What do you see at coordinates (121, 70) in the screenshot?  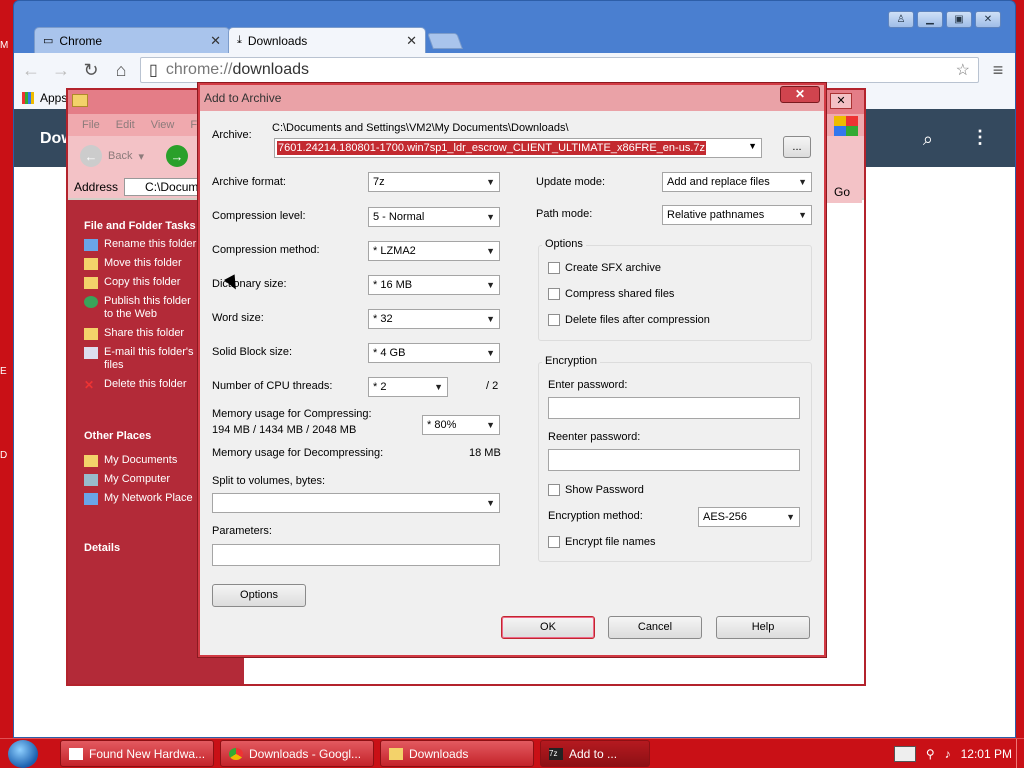 I see `home-icon: ⌂` at bounding box center [121, 70].